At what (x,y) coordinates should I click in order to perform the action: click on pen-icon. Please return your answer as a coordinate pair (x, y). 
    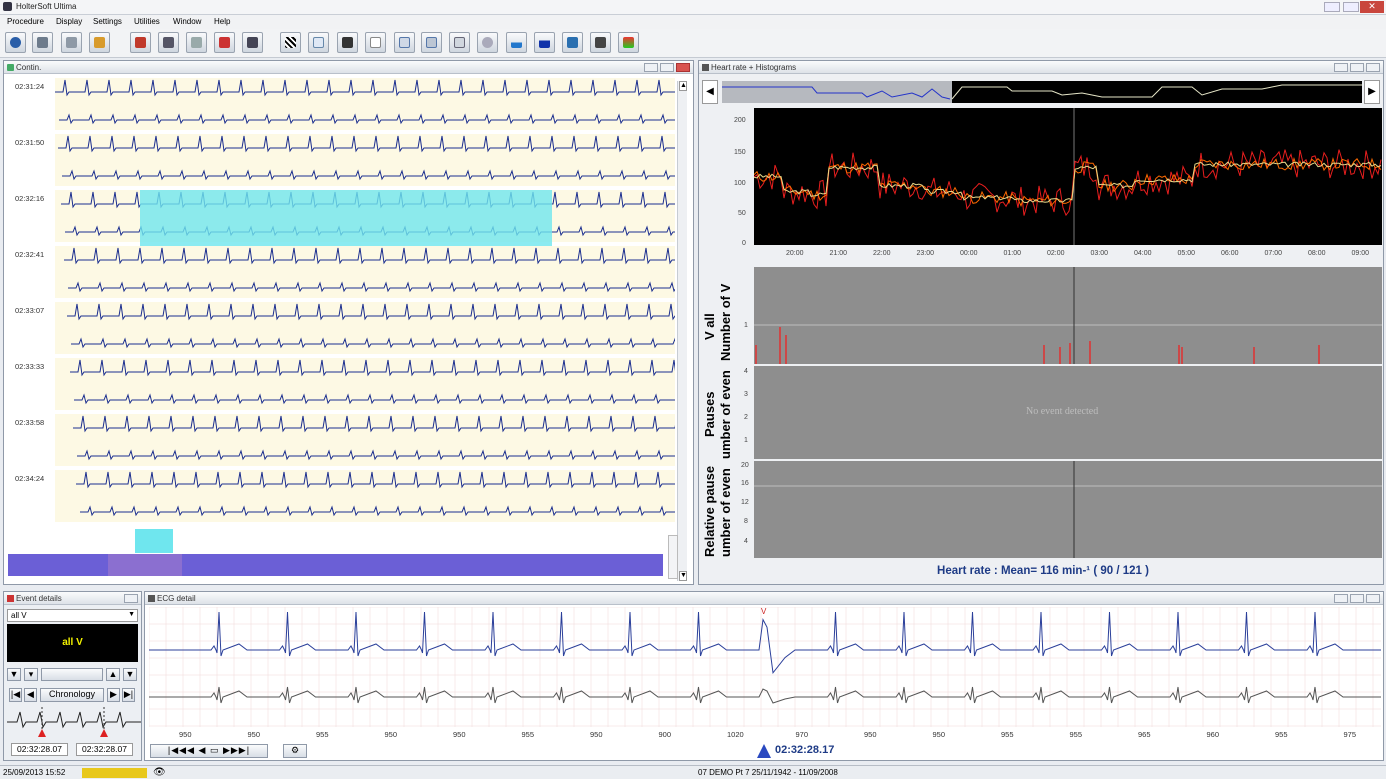
    Looking at the image, I should click on (99, 42).